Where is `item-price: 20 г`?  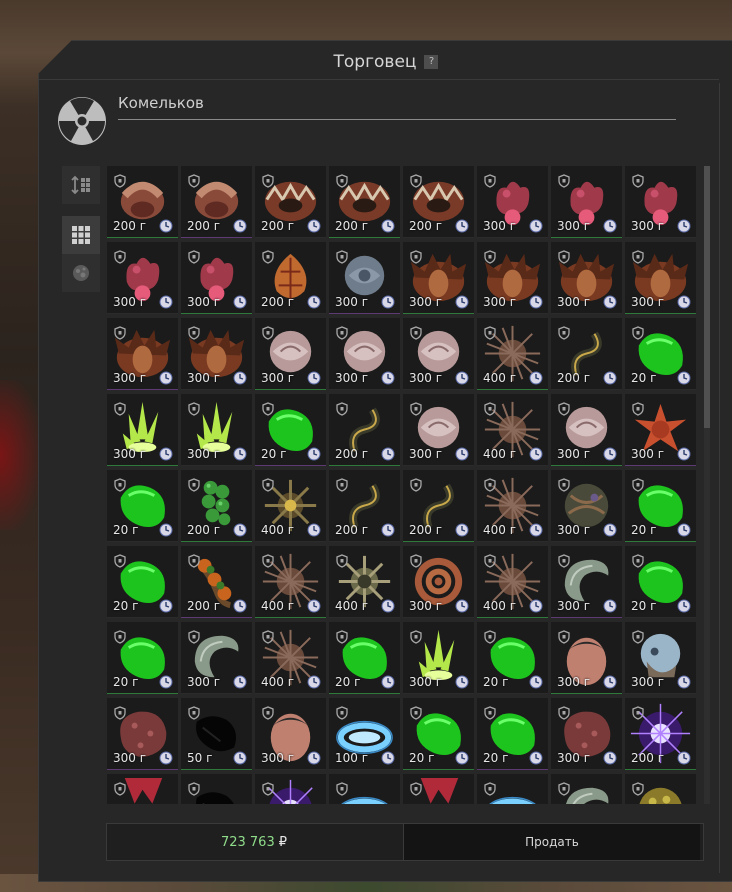
item-price: 20 г is located at coordinates (126, 530).